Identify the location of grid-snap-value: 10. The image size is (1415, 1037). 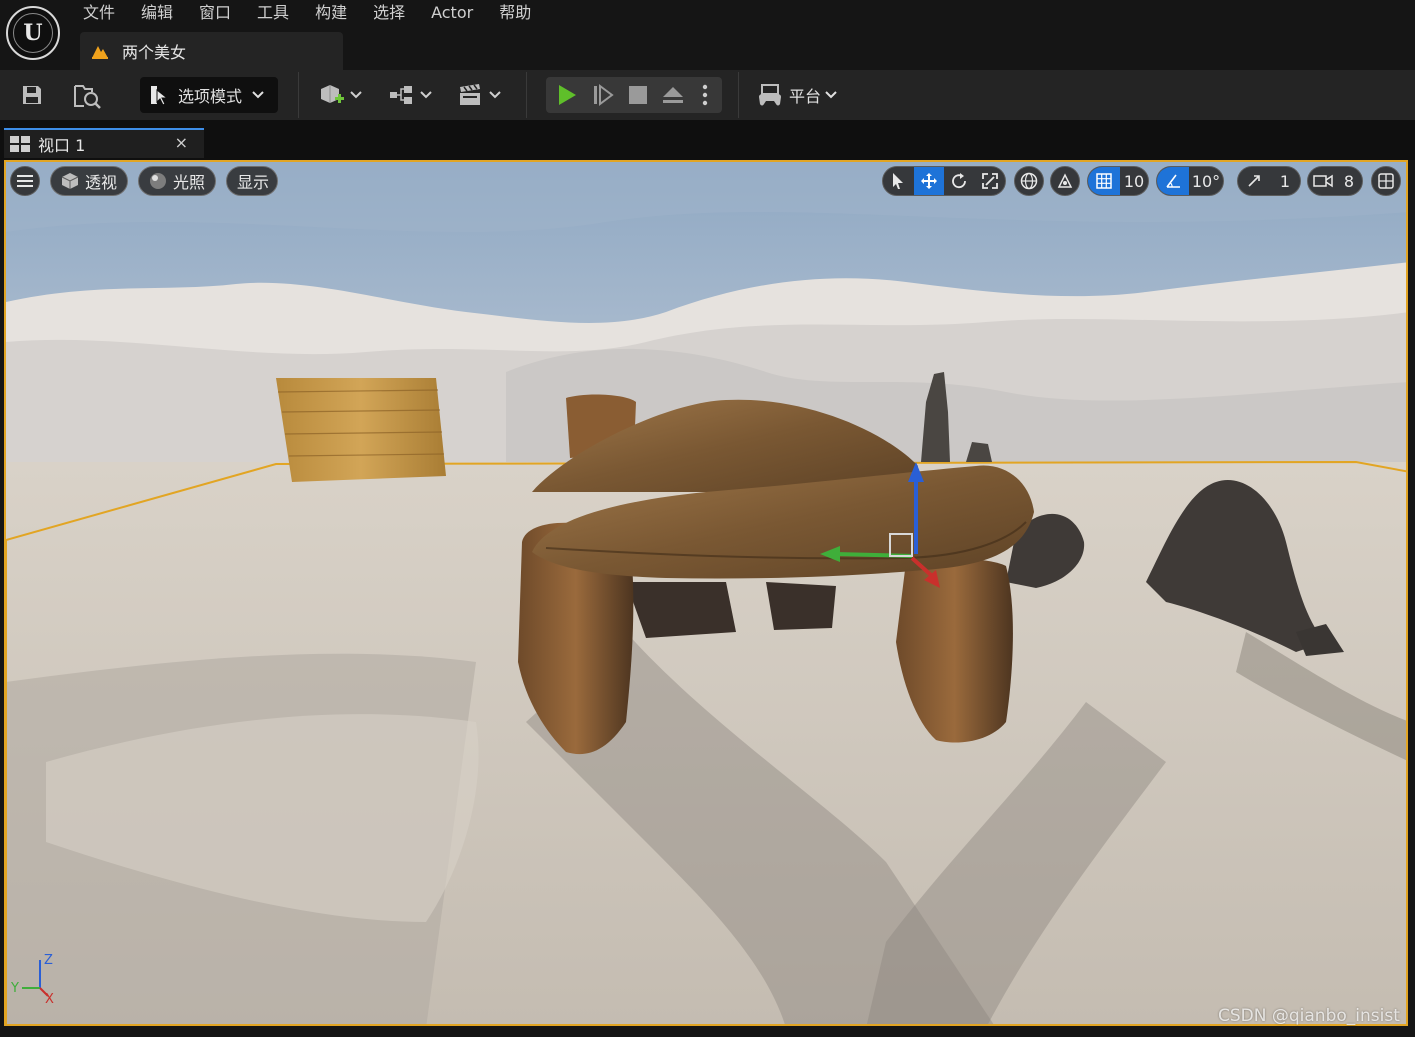
(1134, 181).